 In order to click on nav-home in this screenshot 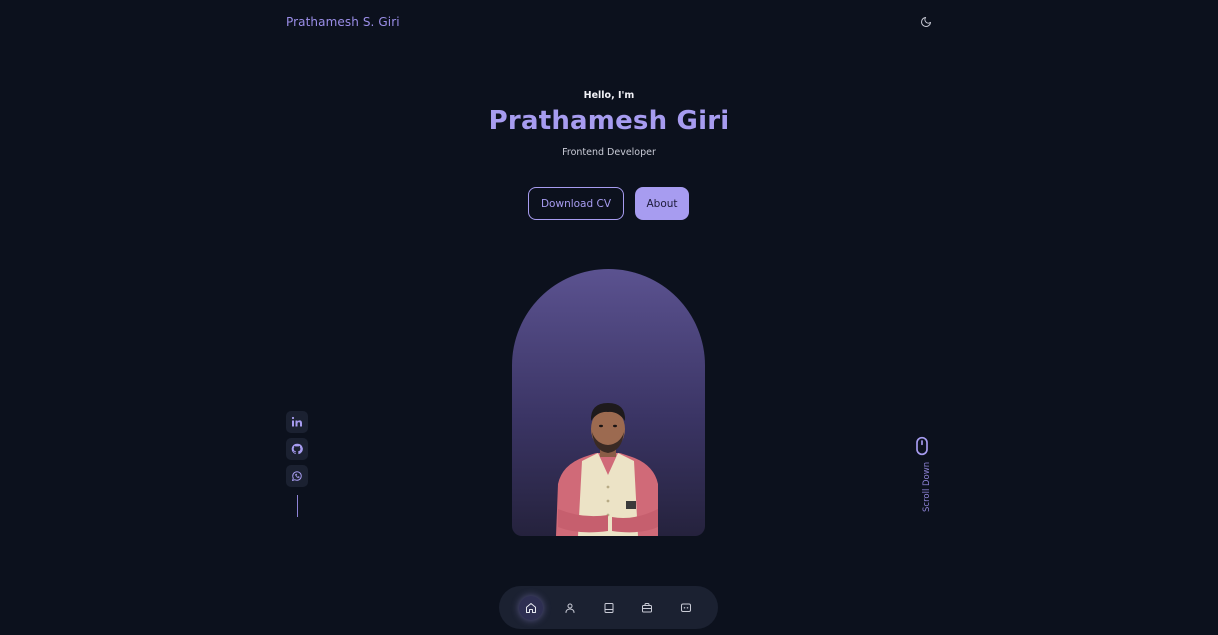, I will do `click(531, 607)`.